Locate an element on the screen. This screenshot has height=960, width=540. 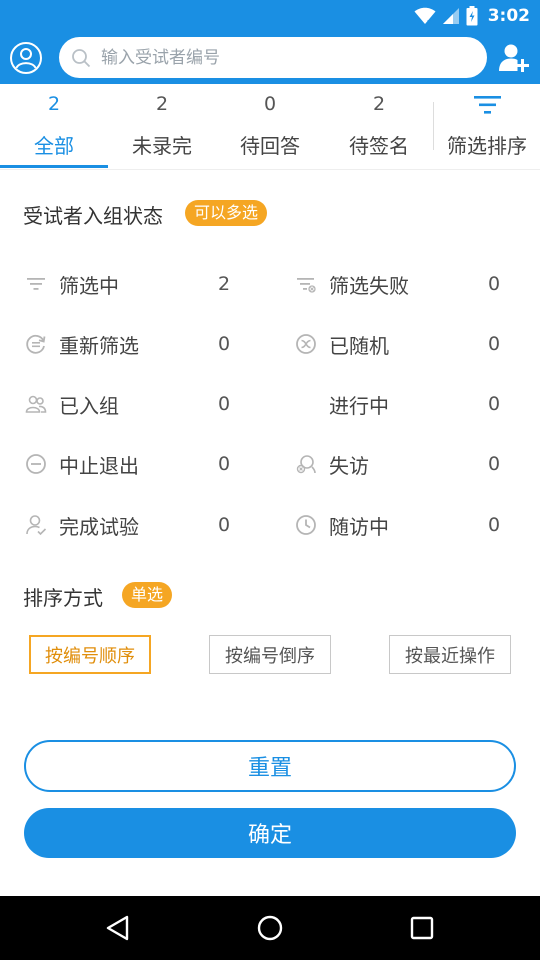
search-icon is located at coordinates (81, 57).